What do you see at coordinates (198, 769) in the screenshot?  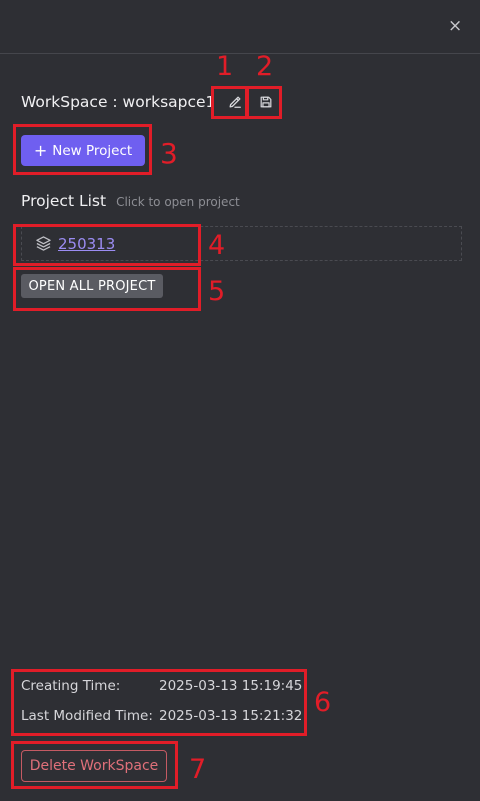 I see `annotation-number-7: 7` at bounding box center [198, 769].